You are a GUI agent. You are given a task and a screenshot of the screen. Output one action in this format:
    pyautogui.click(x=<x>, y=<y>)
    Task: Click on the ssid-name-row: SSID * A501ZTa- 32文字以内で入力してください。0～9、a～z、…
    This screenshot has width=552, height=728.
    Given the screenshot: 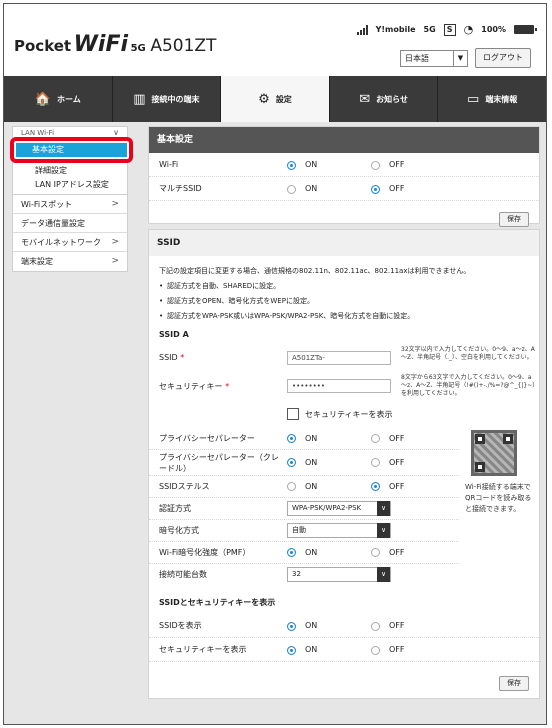 What is the action you would take?
    pyautogui.click(x=345, y=359)
    